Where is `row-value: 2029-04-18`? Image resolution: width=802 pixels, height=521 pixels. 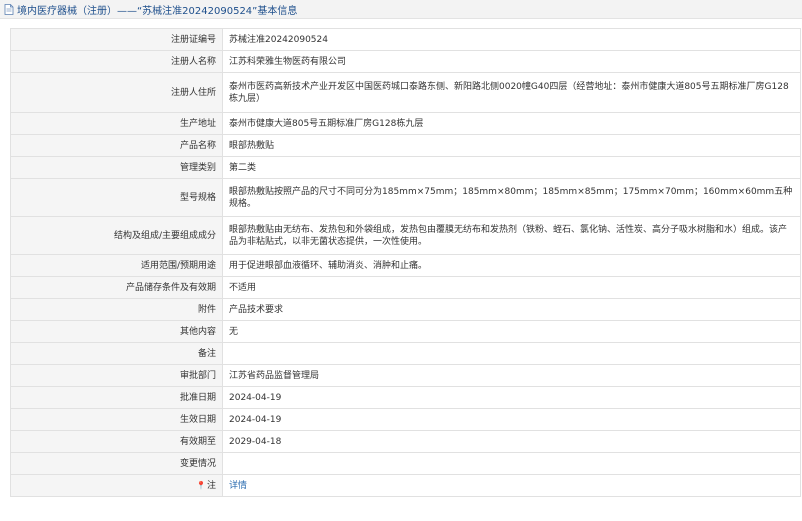 row-value: 2029-04-18 is located at coordinates (511, 441).